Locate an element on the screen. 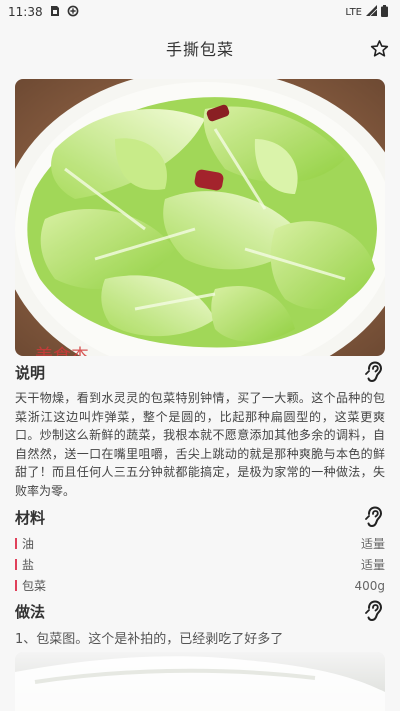 The height and width of the screenshot is (711, 400). ingredients-title: 材料 is located at coordinates (30, 517).